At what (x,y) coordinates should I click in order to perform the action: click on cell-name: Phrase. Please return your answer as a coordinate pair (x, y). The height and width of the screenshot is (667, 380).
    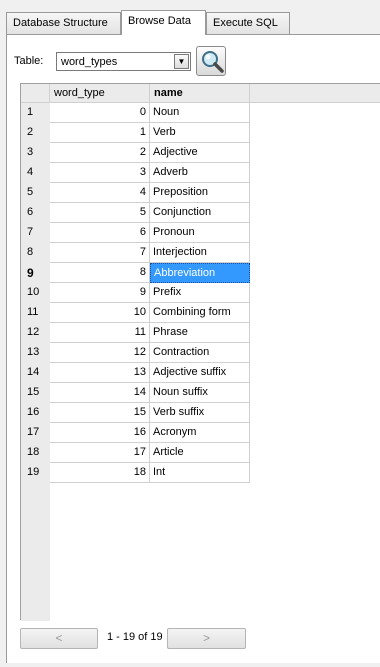
    Looking at the image, I should click on (200, 333).